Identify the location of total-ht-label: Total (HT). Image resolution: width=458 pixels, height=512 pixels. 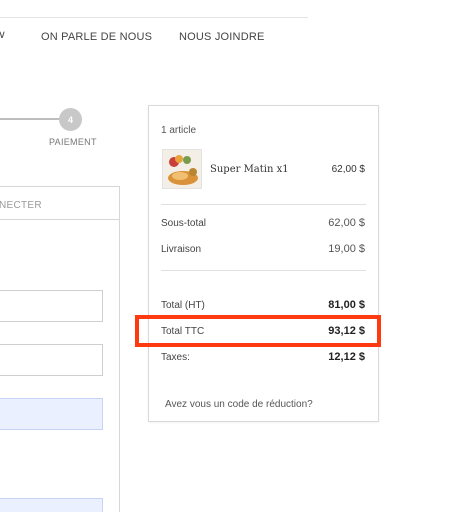
(183, 305).